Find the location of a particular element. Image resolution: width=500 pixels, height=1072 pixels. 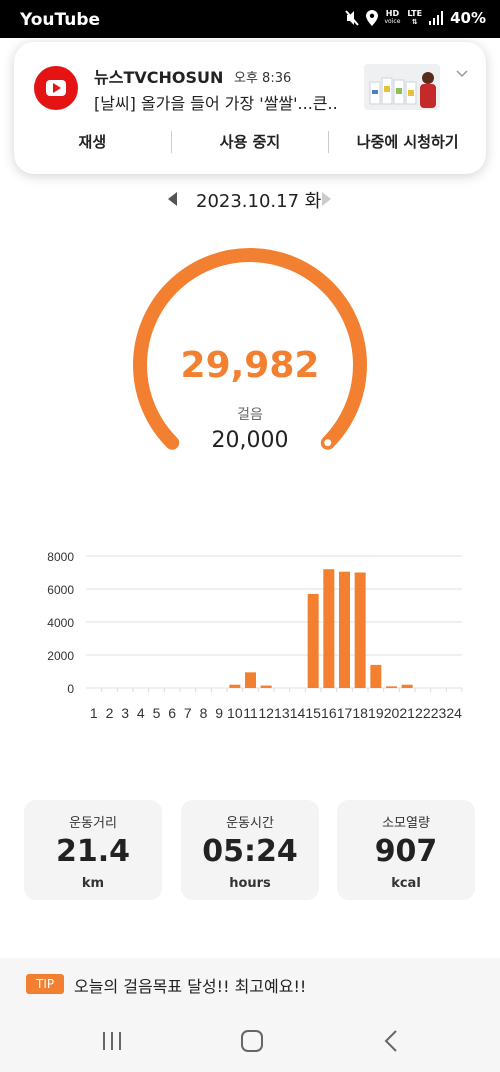

x-tick-label: 2 is located at coordinates (110, 713).